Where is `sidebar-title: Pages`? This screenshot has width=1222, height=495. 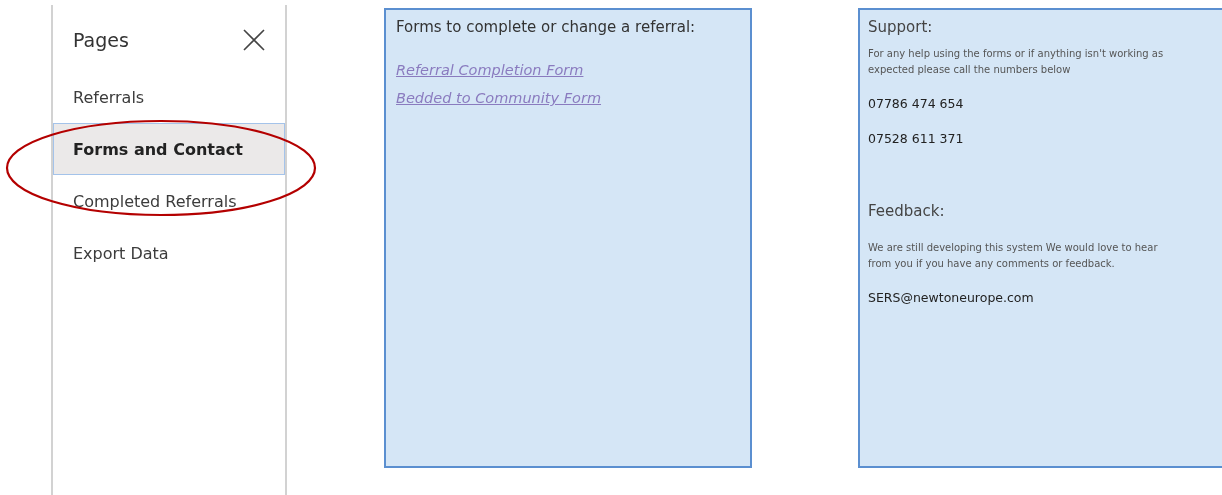 sidebar-title: Pages is located at coordinates (101, 40).